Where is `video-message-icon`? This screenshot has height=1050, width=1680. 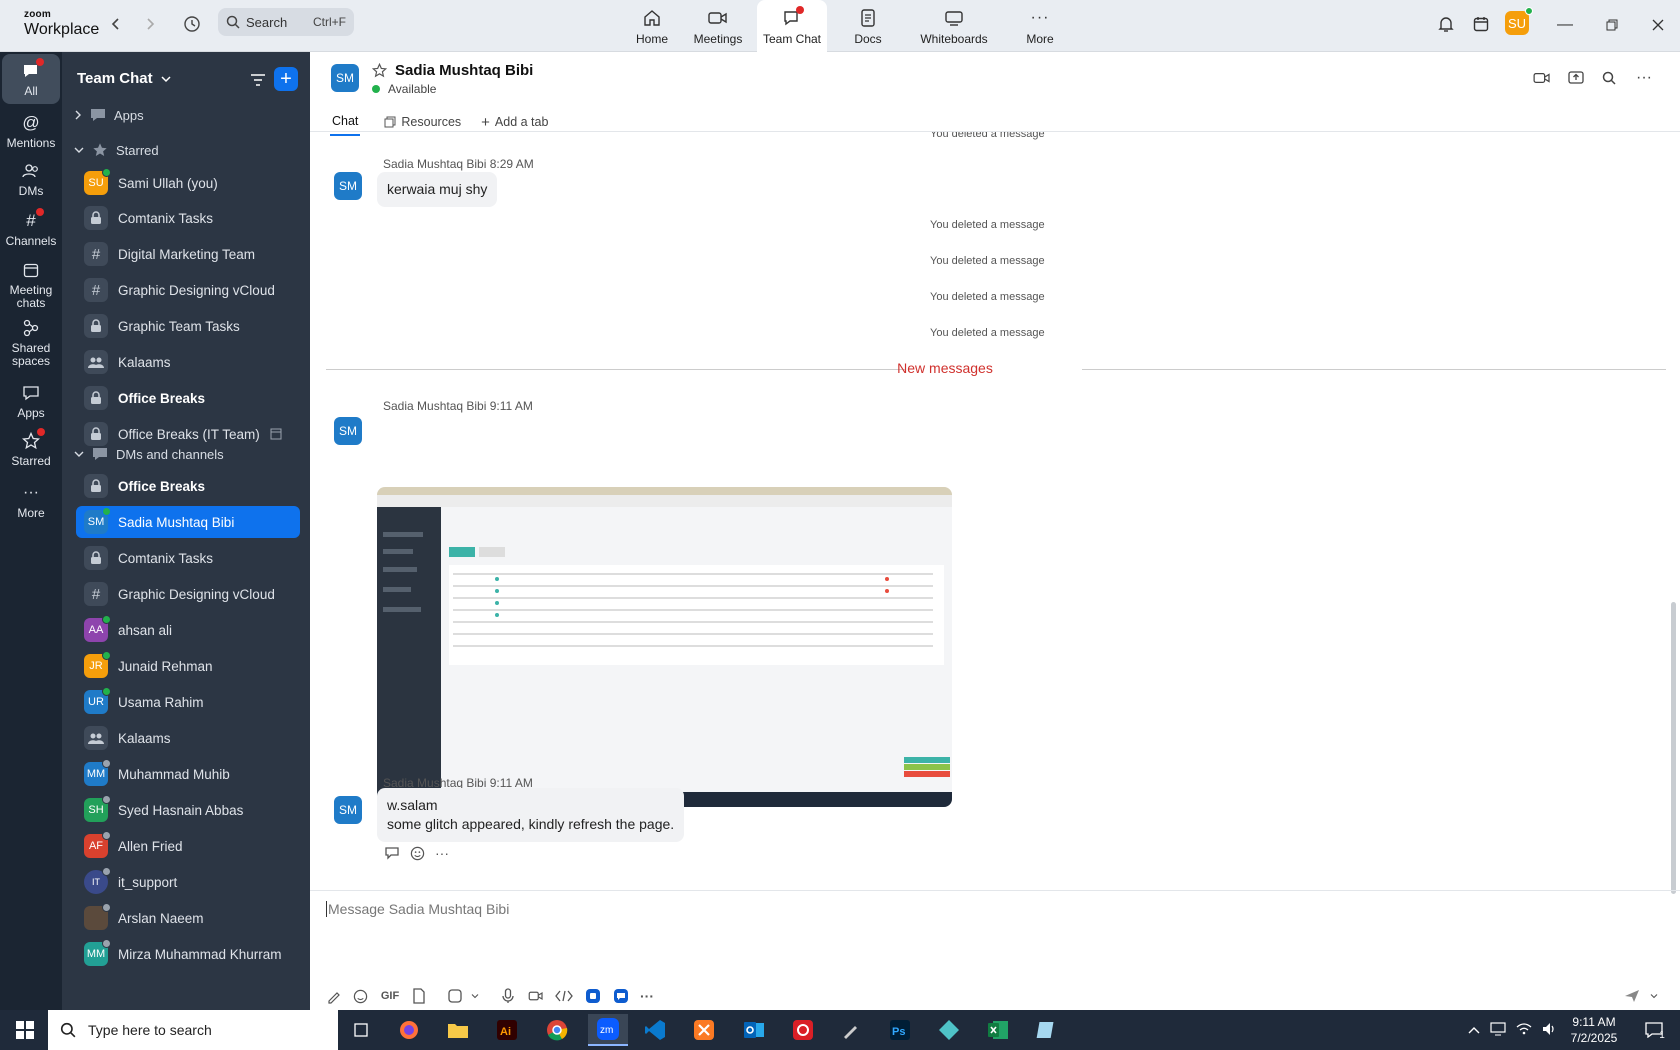 video-message-icon is located at coordinates (536, 996).